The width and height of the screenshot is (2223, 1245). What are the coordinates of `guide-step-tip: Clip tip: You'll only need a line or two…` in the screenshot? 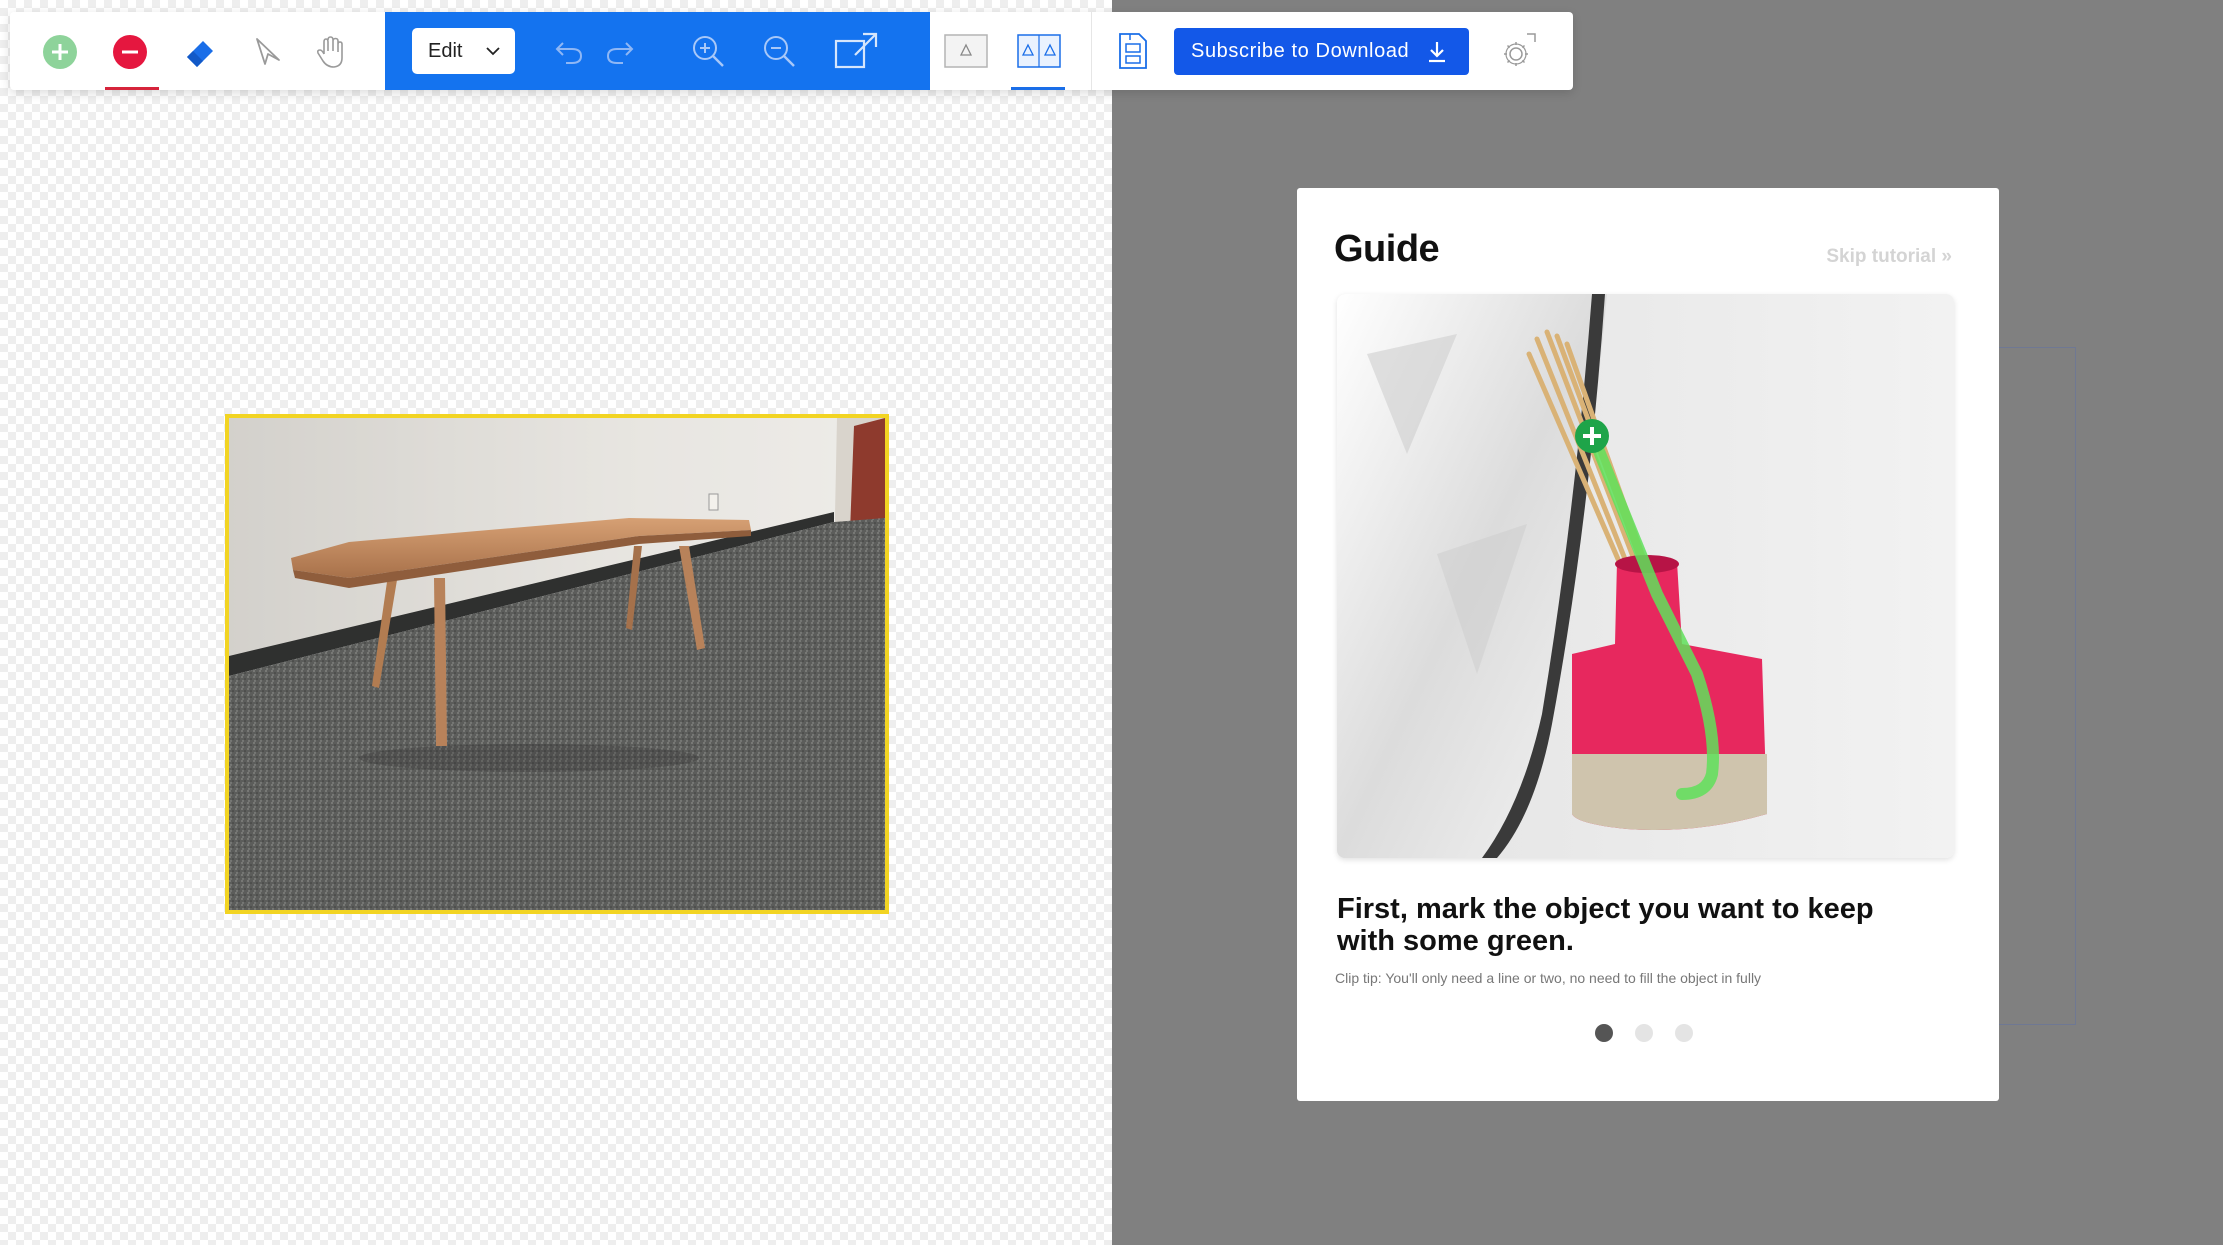 It's located at (1548, 978).